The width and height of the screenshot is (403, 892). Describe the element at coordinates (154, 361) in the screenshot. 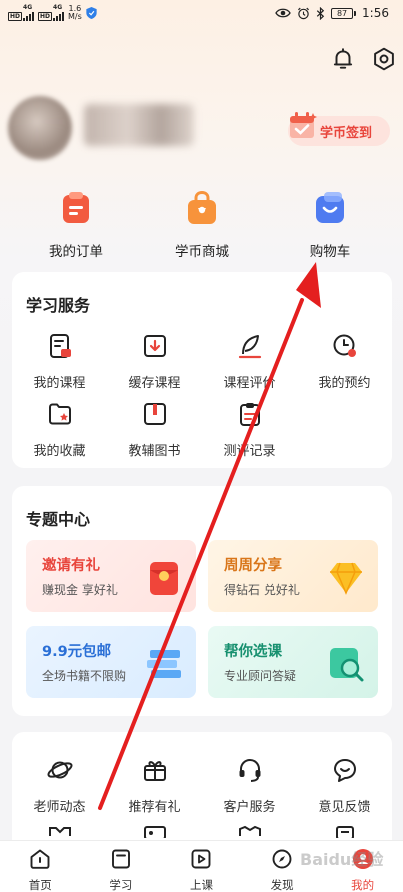

I see `service-cached-course: 缓存课程` at that location.